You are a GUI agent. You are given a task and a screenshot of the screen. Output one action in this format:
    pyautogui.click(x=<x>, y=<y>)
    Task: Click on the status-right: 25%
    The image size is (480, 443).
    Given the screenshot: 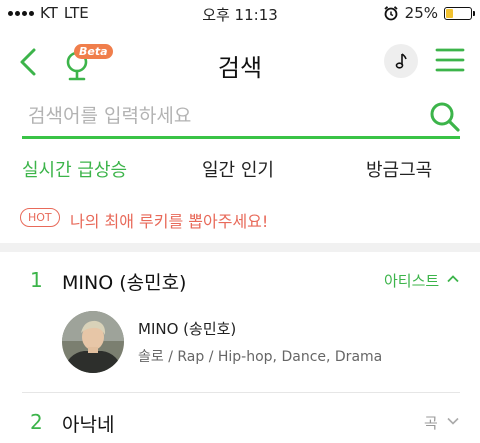 What is the action you would take?
    pyautogui.click(x=429, y=13)
    